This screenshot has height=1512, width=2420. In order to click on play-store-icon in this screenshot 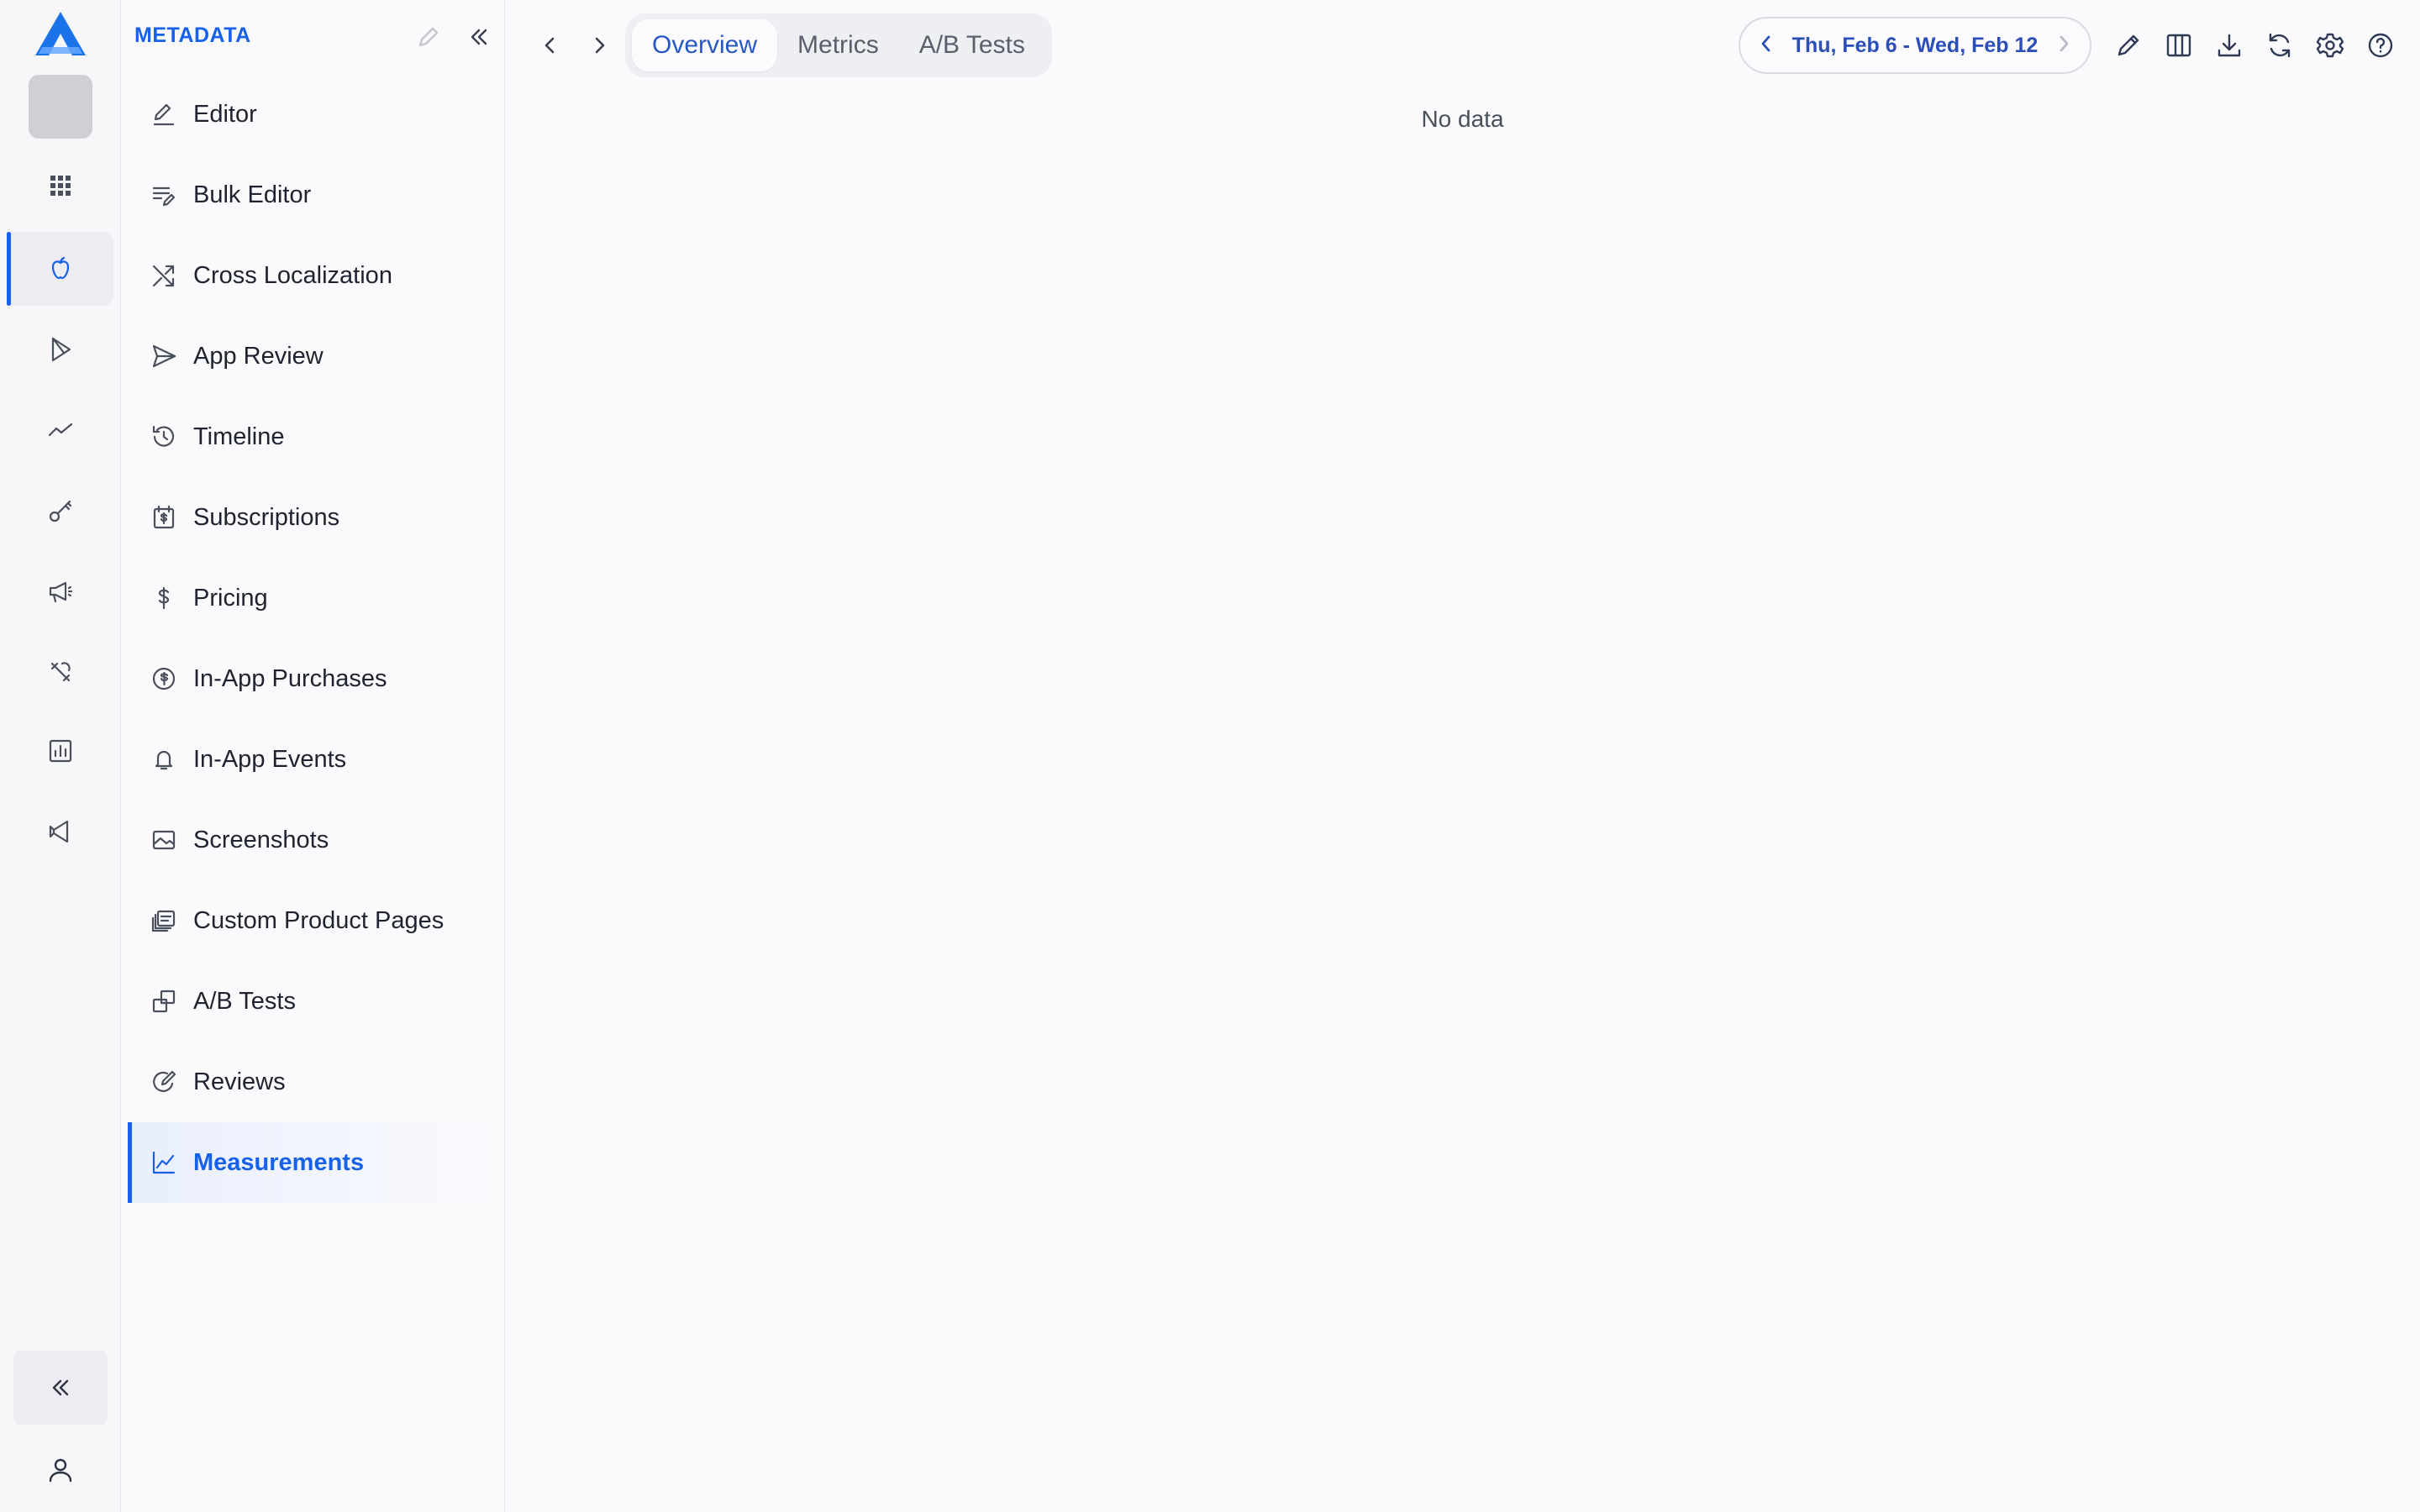, I will do `click(60, 349)`.